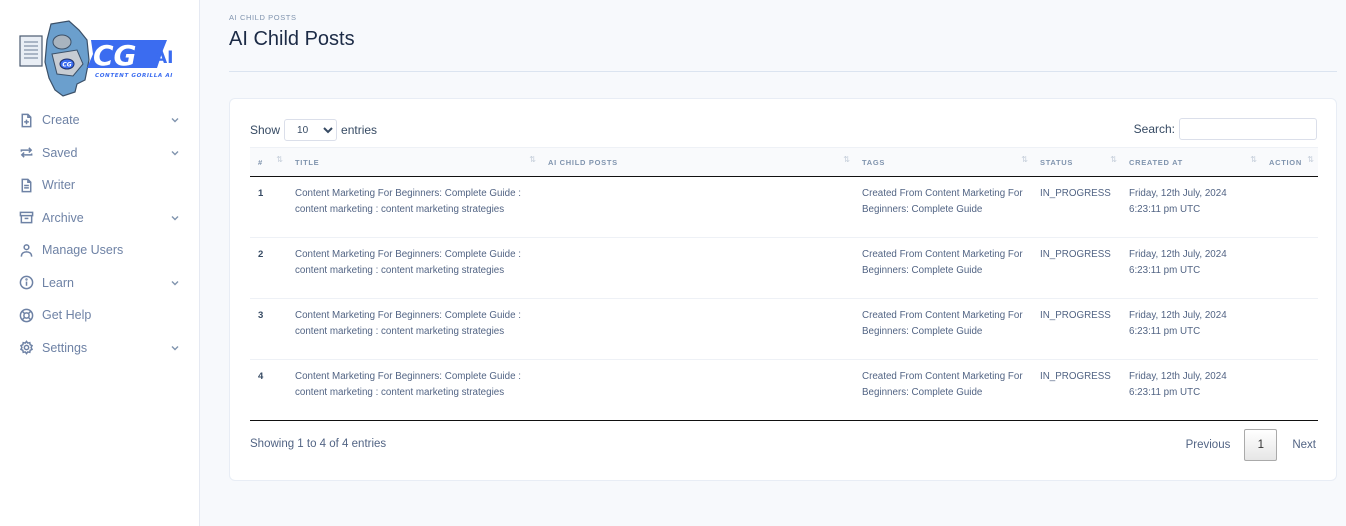  Describe the element at coordinates (1261, 445) in the screenshot. I see `page-1-button: 1` at that location.